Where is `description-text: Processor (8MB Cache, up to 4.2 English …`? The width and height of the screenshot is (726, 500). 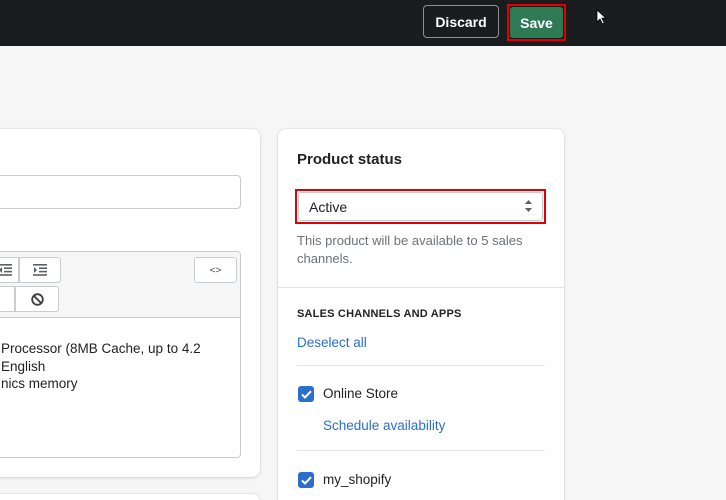
description-text: Processor (8MB Cache, up to 4.2 English … is located at coordinates (101, 366).